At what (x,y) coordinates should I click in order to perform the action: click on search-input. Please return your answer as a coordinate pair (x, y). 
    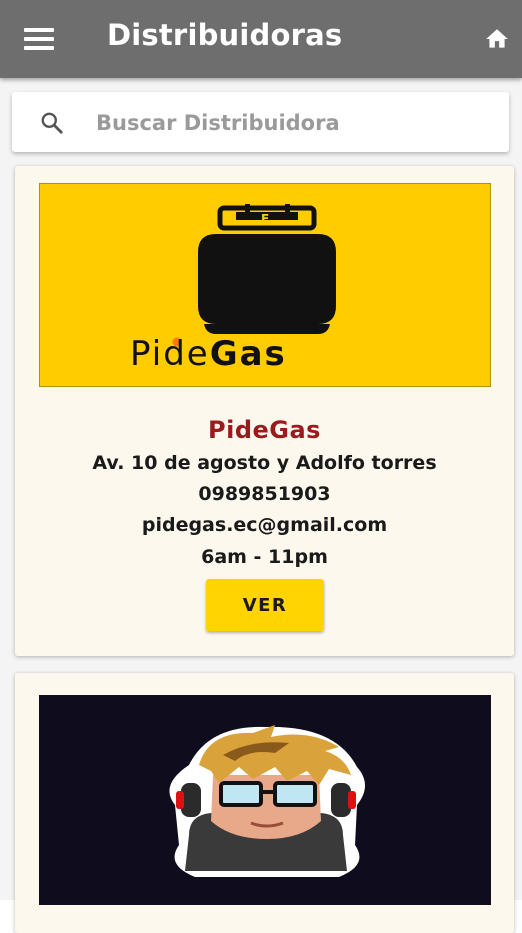
    Looking at the image, I should click on (291, 123).